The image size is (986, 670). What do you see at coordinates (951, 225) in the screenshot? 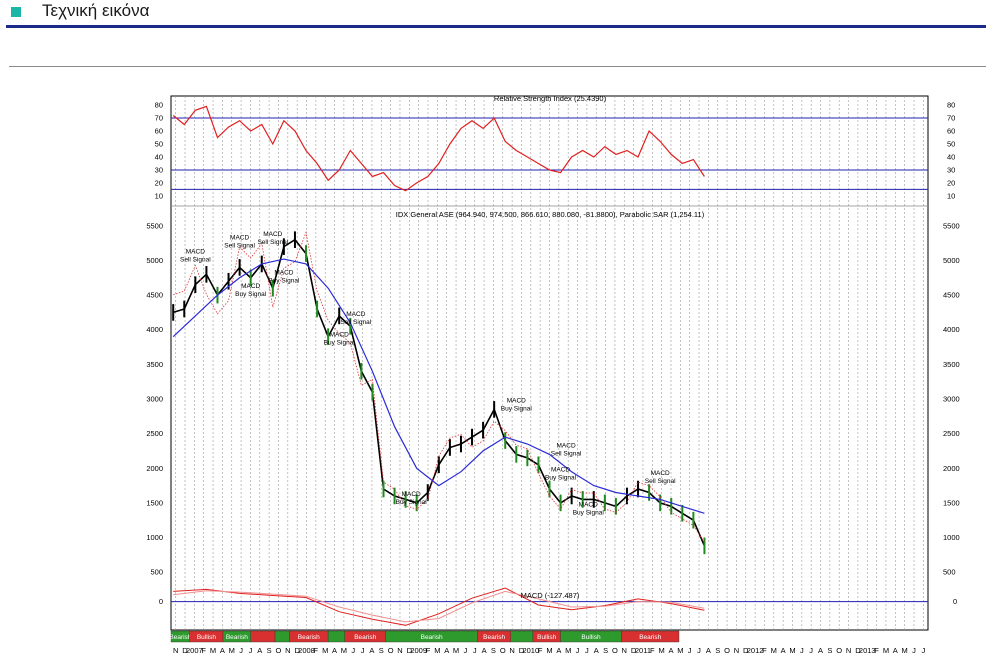
I see `price-ytick-right: 5500` at bounding box center [951, 225].